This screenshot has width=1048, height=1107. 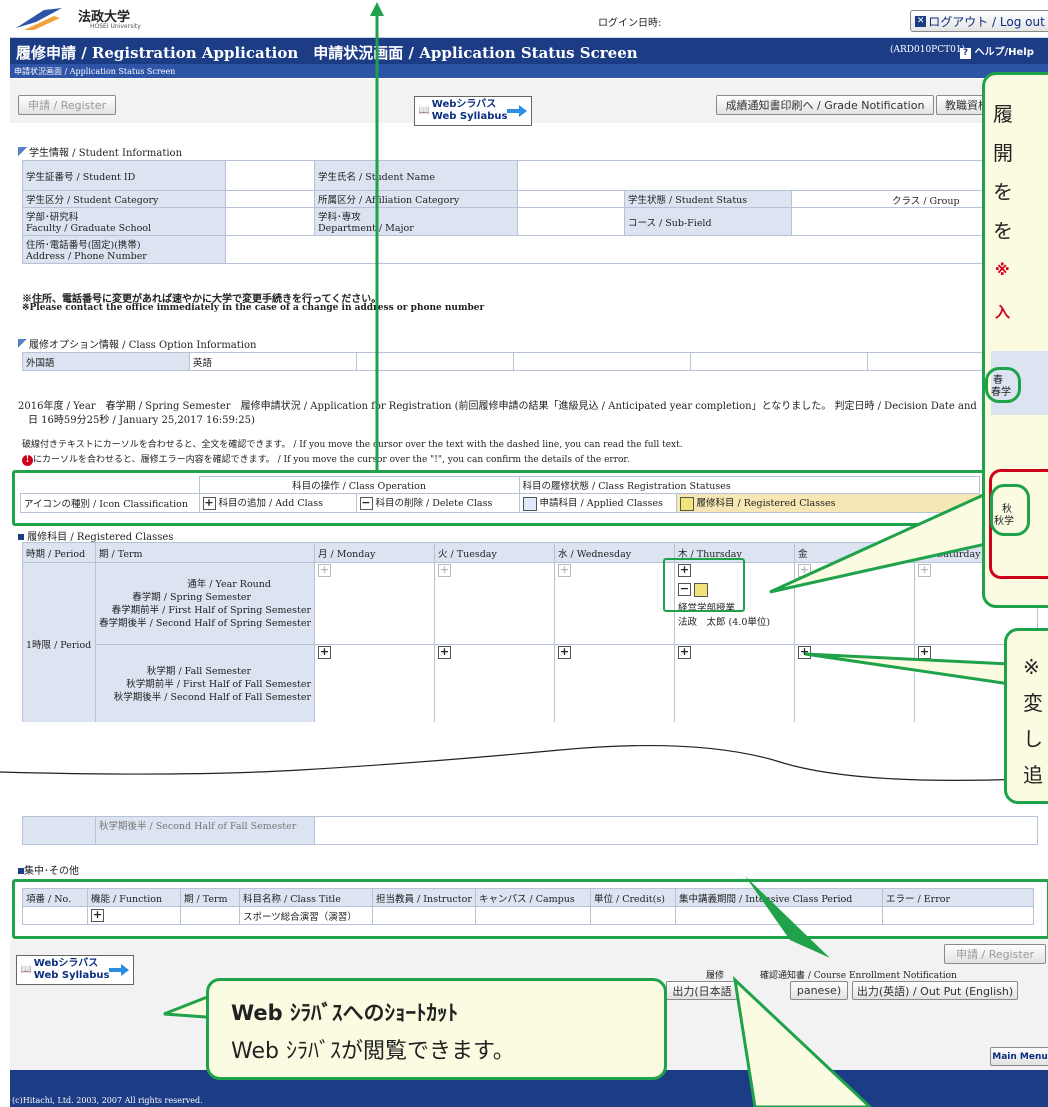 I want to click on int-cell-instructor, so click(x=424, y=915).